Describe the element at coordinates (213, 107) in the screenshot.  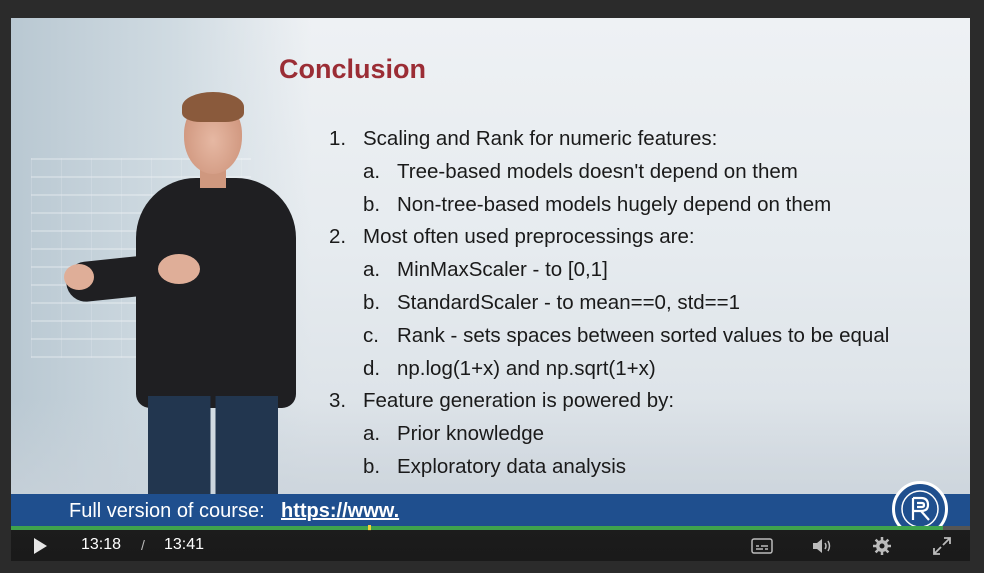
I see `presenter-hair` at that location.